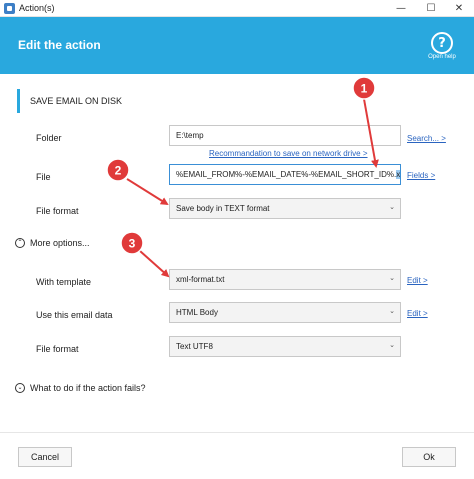 This screenshot has width=474, height=479. What do you see at coordinates (57, 211) in the screenshot?
I see `file-format-label: File format` at bounding box center [57, 211].